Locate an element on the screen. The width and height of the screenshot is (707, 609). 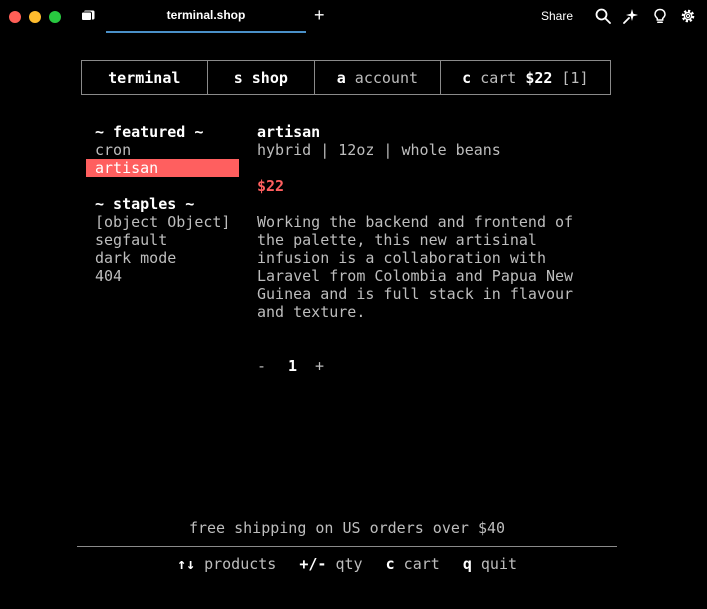
cart-shortcut-label: cart is located at coordinates (421, 564).